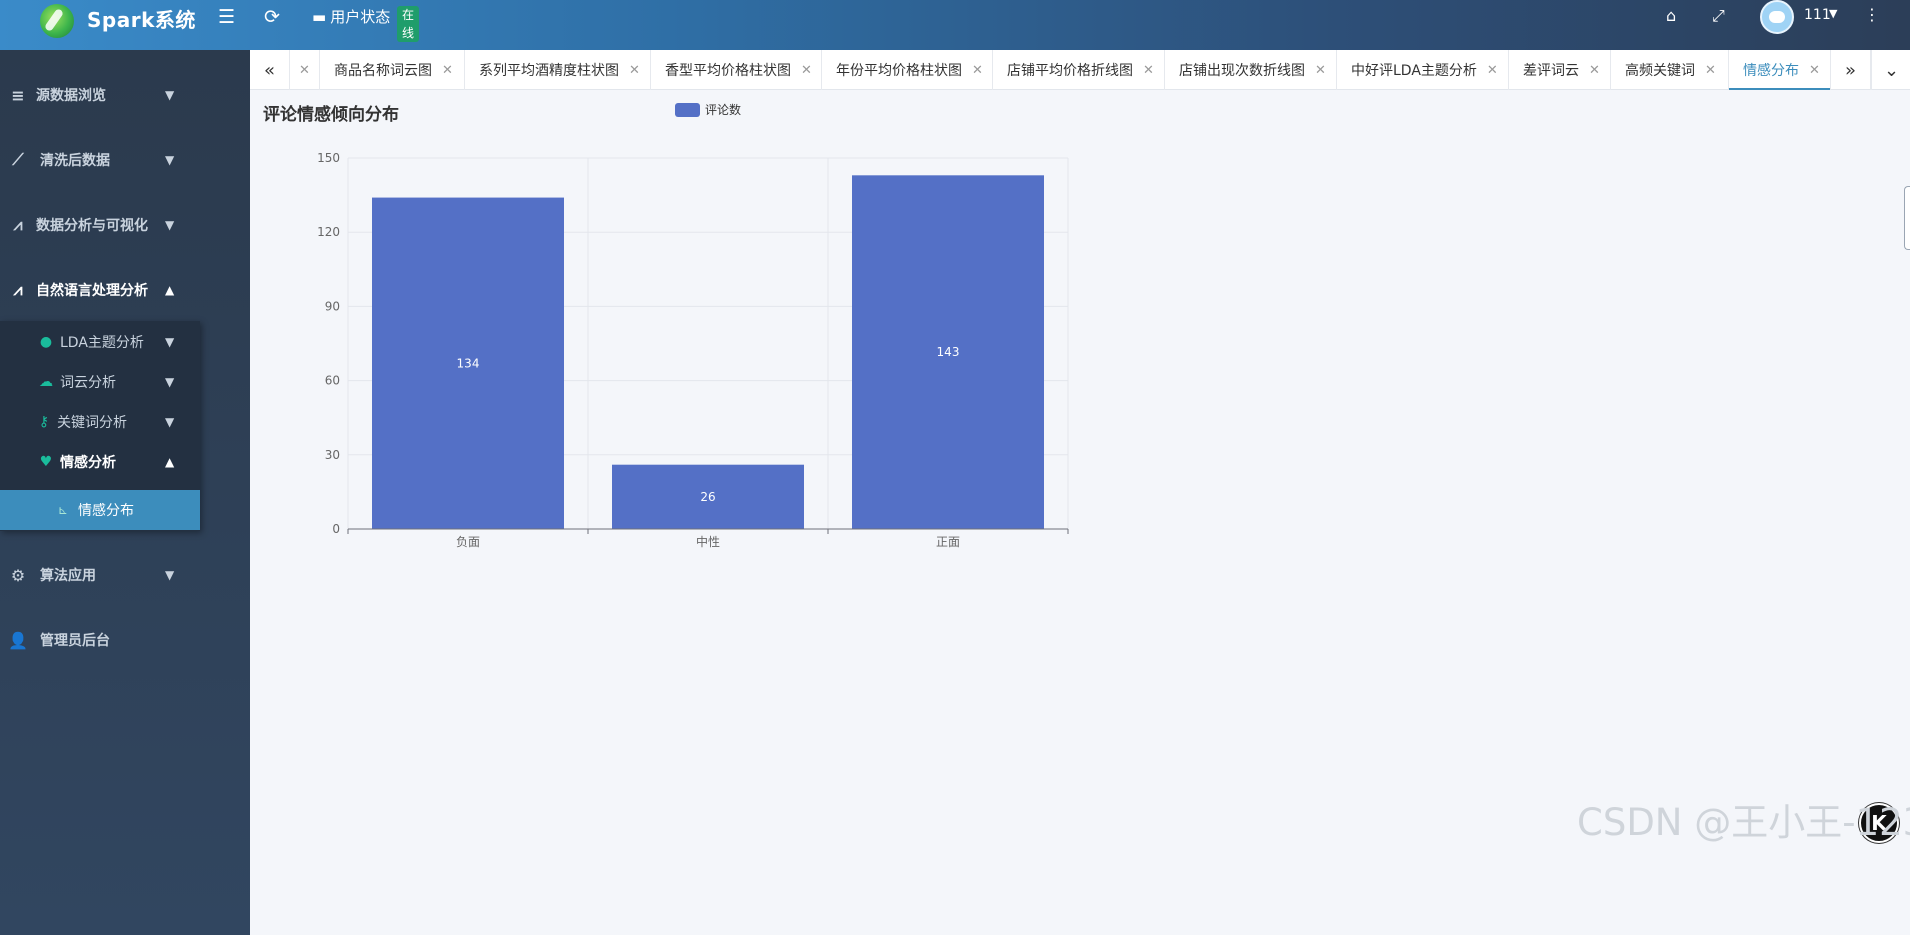 The width and height of the screenshot is (1910, 935). Describe the element at coordinates (1671, 15) in the screenshot. I see `tag-icon: ⌂` at that location.